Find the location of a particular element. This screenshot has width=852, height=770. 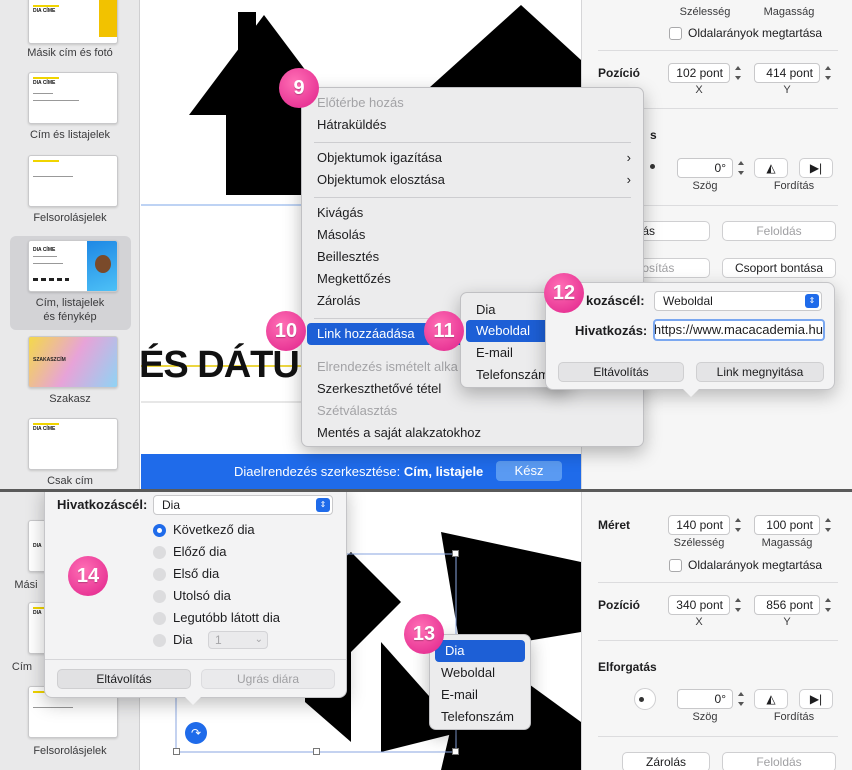

slide-label: Cím és listajelek is located at coordinates (70, 135).